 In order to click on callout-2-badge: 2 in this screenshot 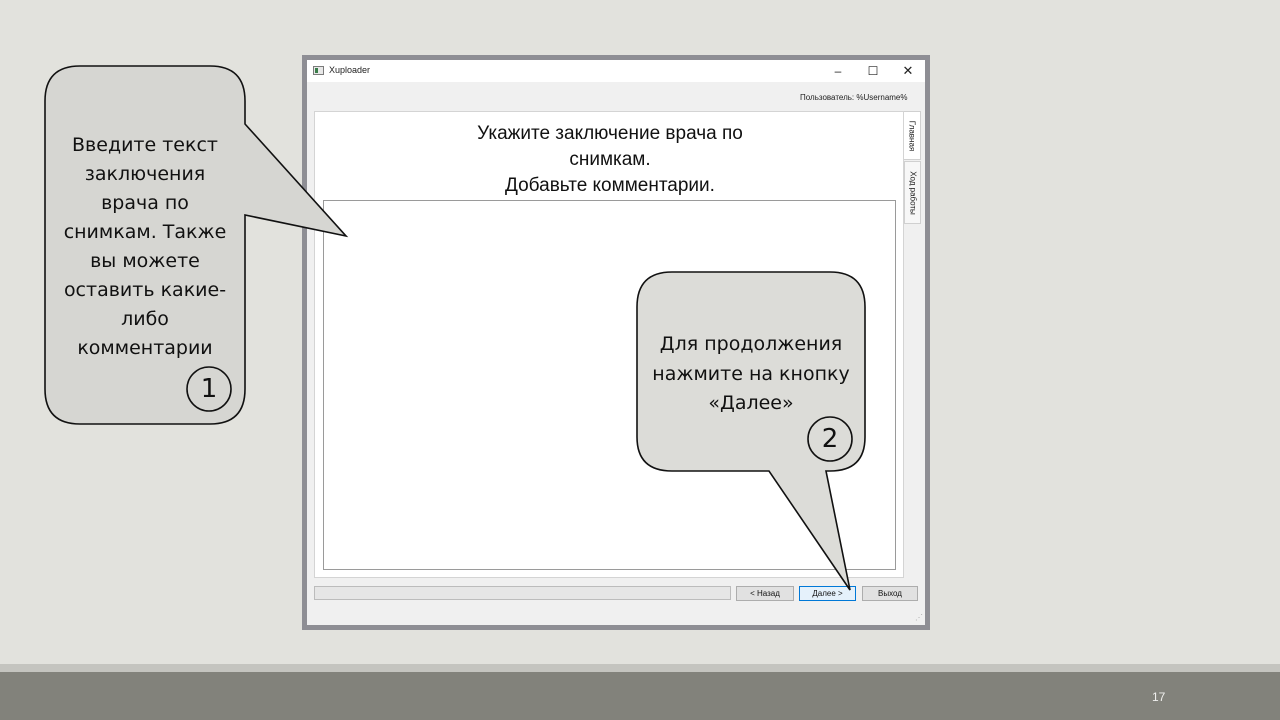, I will do `click(830, 439)`.